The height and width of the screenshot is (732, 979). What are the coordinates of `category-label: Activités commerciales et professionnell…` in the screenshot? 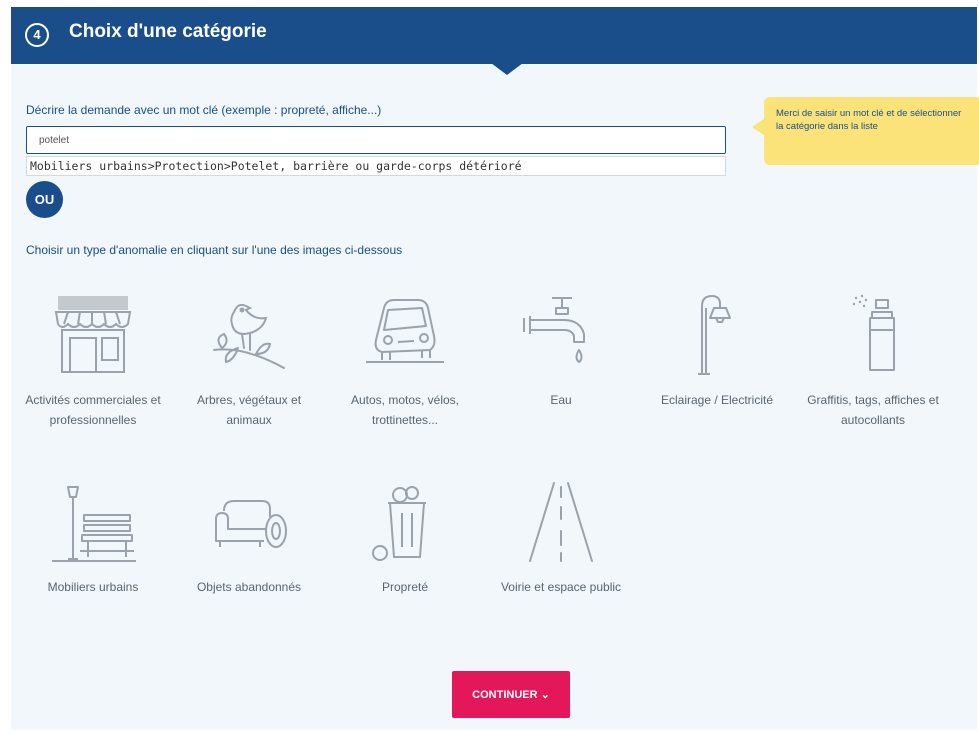 It's located at (93, 410).